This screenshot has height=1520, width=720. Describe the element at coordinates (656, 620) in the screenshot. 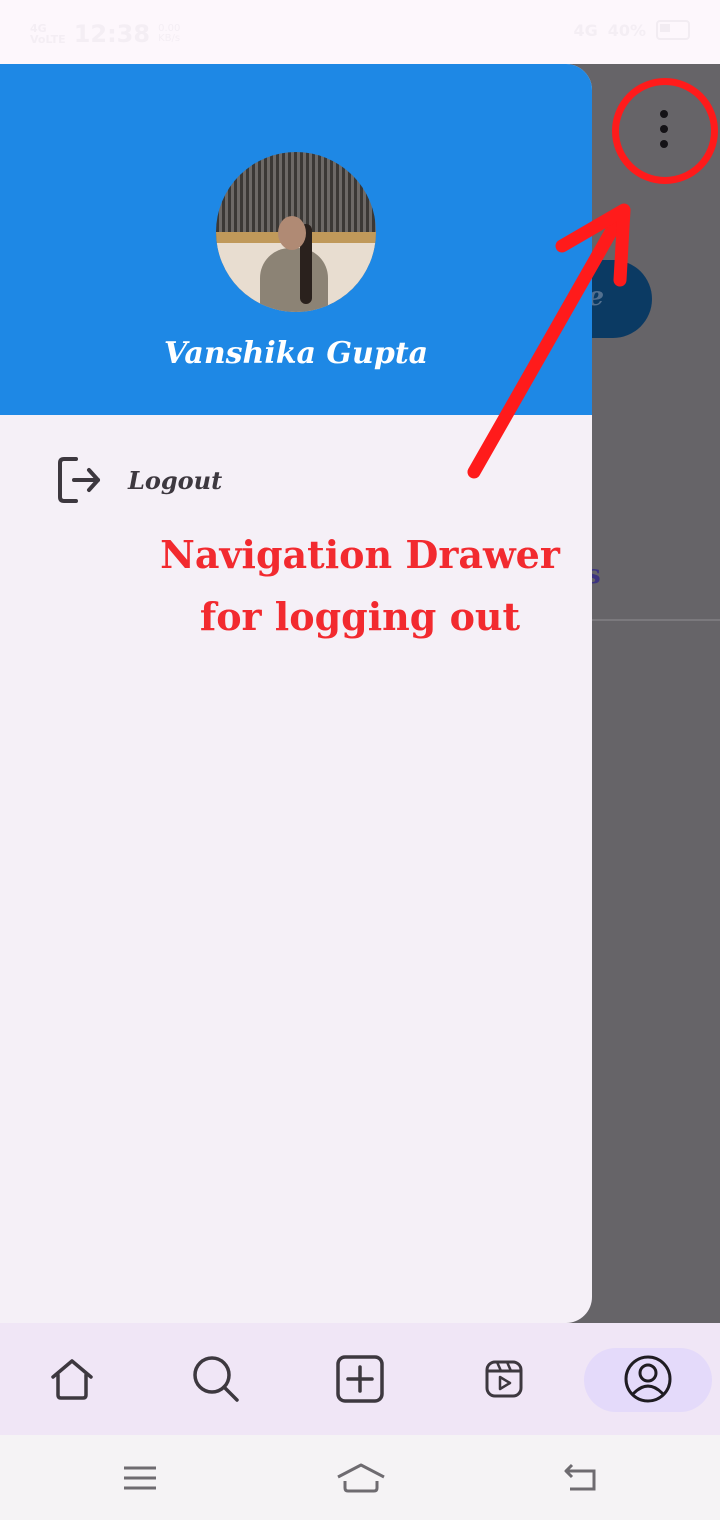

I see `background-divider` at that location.